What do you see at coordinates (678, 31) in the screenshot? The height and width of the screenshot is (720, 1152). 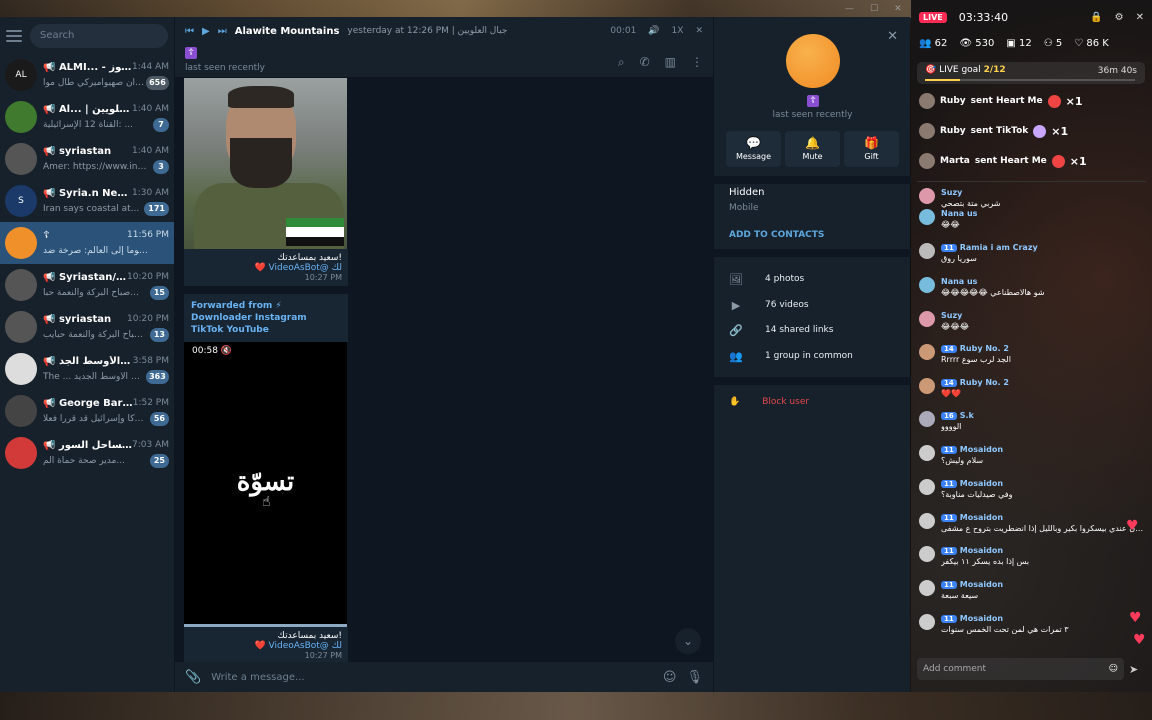 I see `playback-speed: 1X` at bounding box center [678, 31].